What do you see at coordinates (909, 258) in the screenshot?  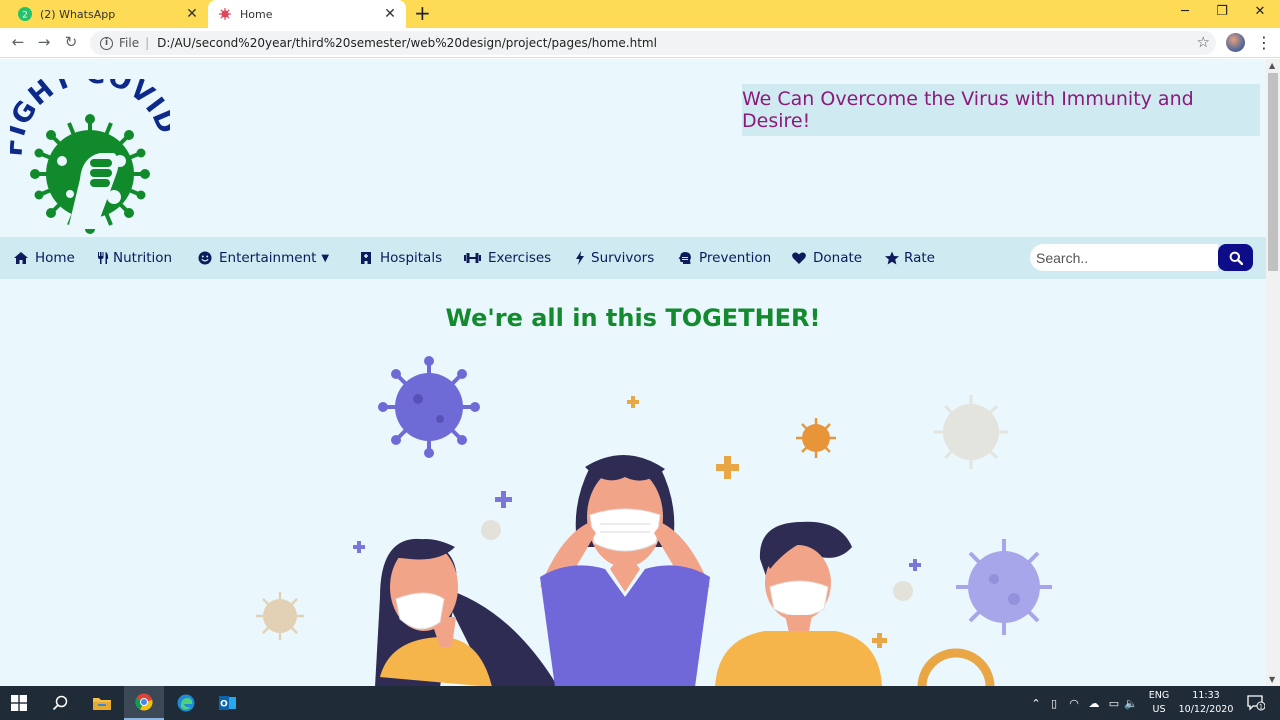 I see `nav-item-rate: Rate` at bounding box center [909, 258].